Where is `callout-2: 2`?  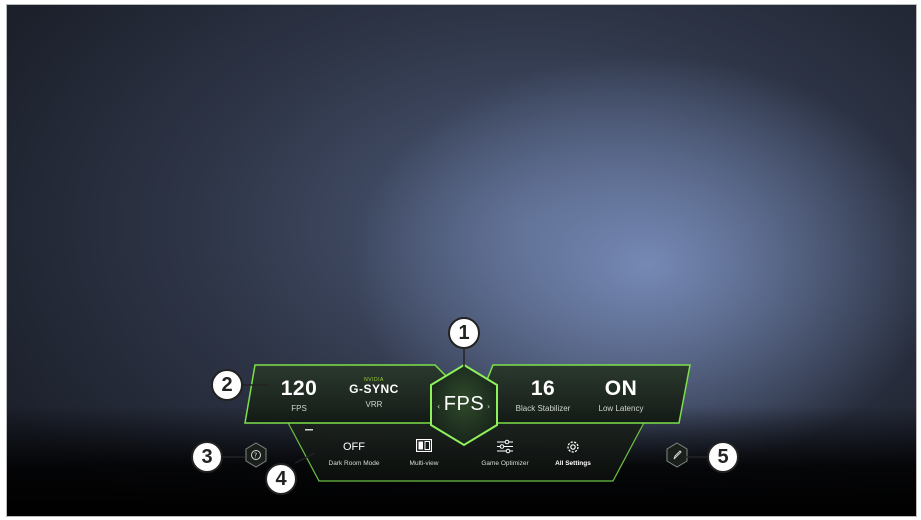
callout-2: 2 is located at coordinates (227, 385).